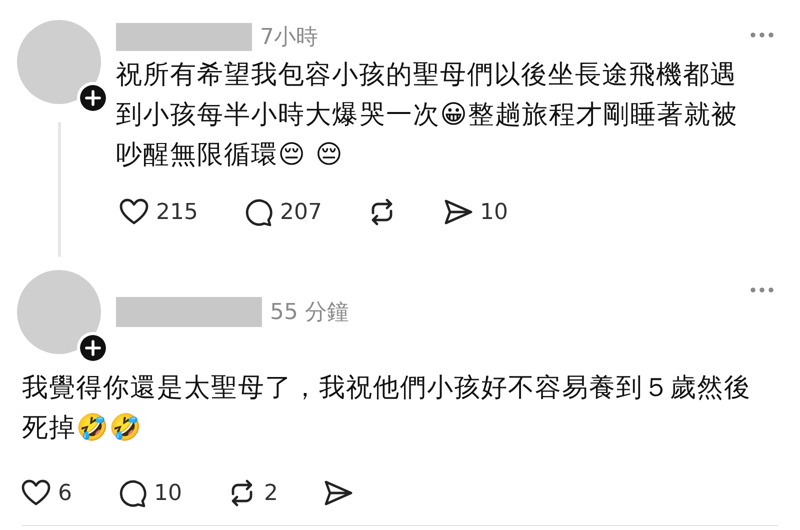 Image resolution: width=800 pixels, height=530 pixels. What do you see at coordinates (177, 212) in the screenshot?
I see `action-count: 215` at bounding box center [177, 212].